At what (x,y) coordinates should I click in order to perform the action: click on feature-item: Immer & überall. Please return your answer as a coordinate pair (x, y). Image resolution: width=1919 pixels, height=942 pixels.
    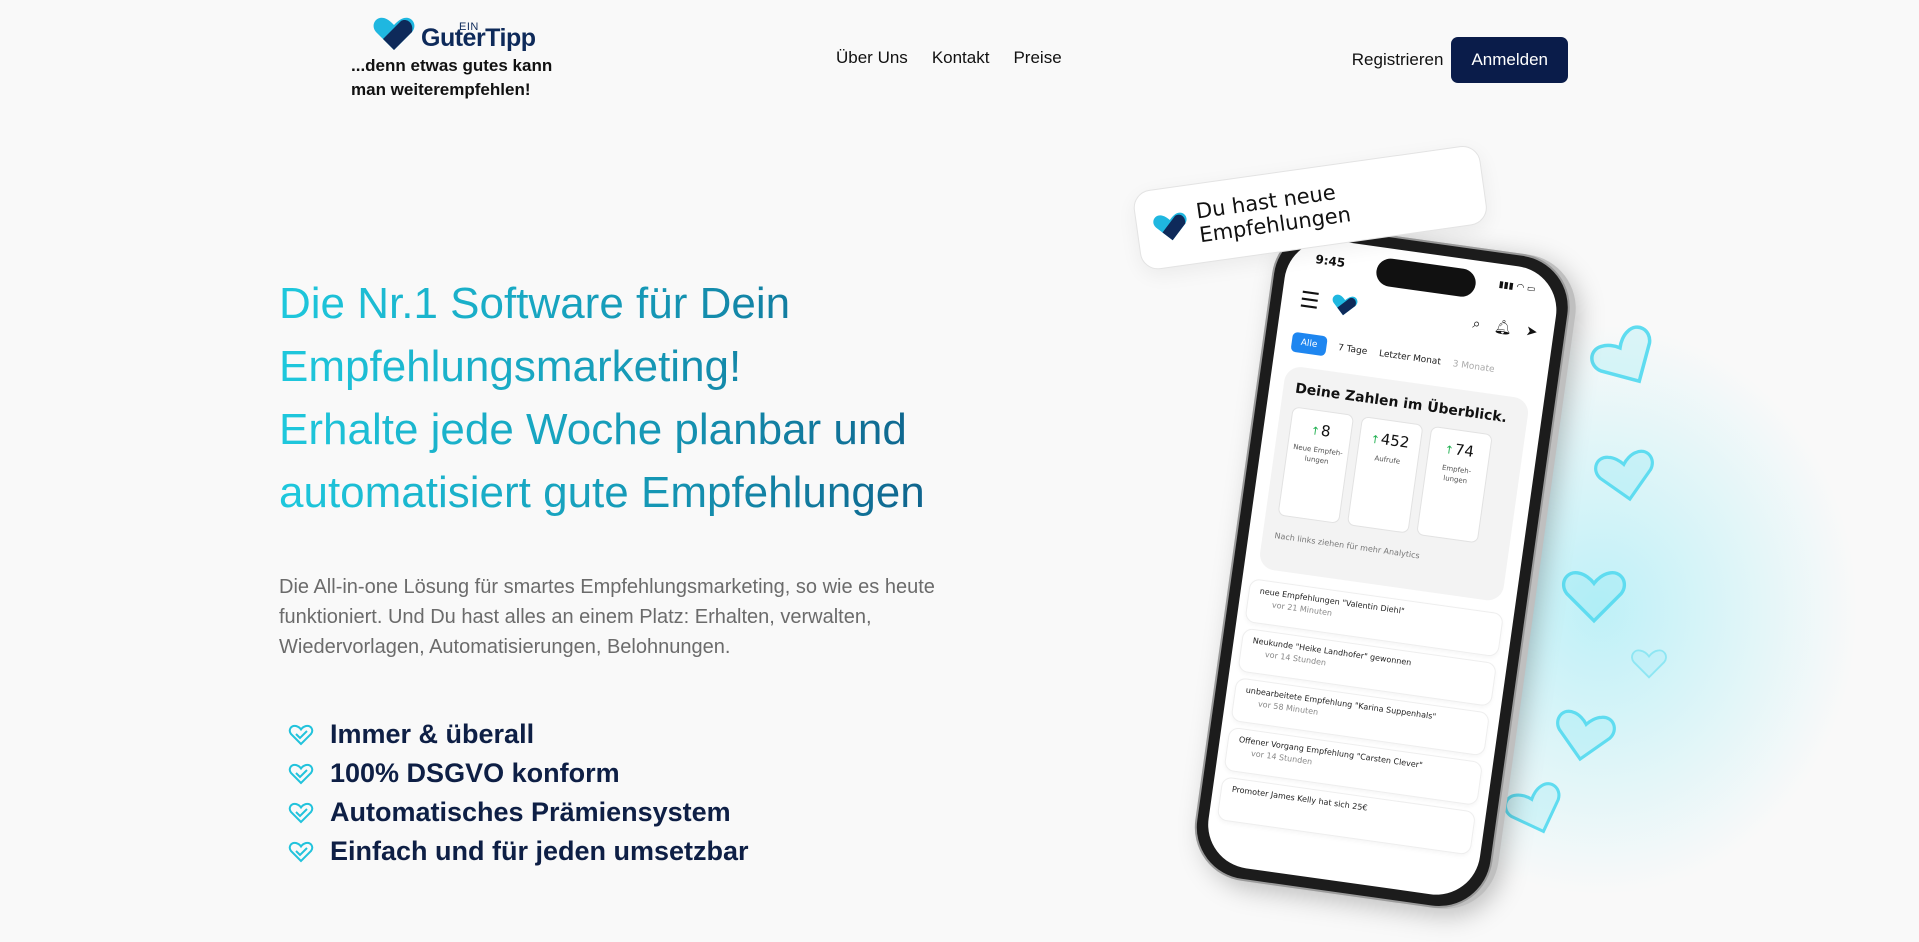
    Looking at the image, I should click on (518, 734).